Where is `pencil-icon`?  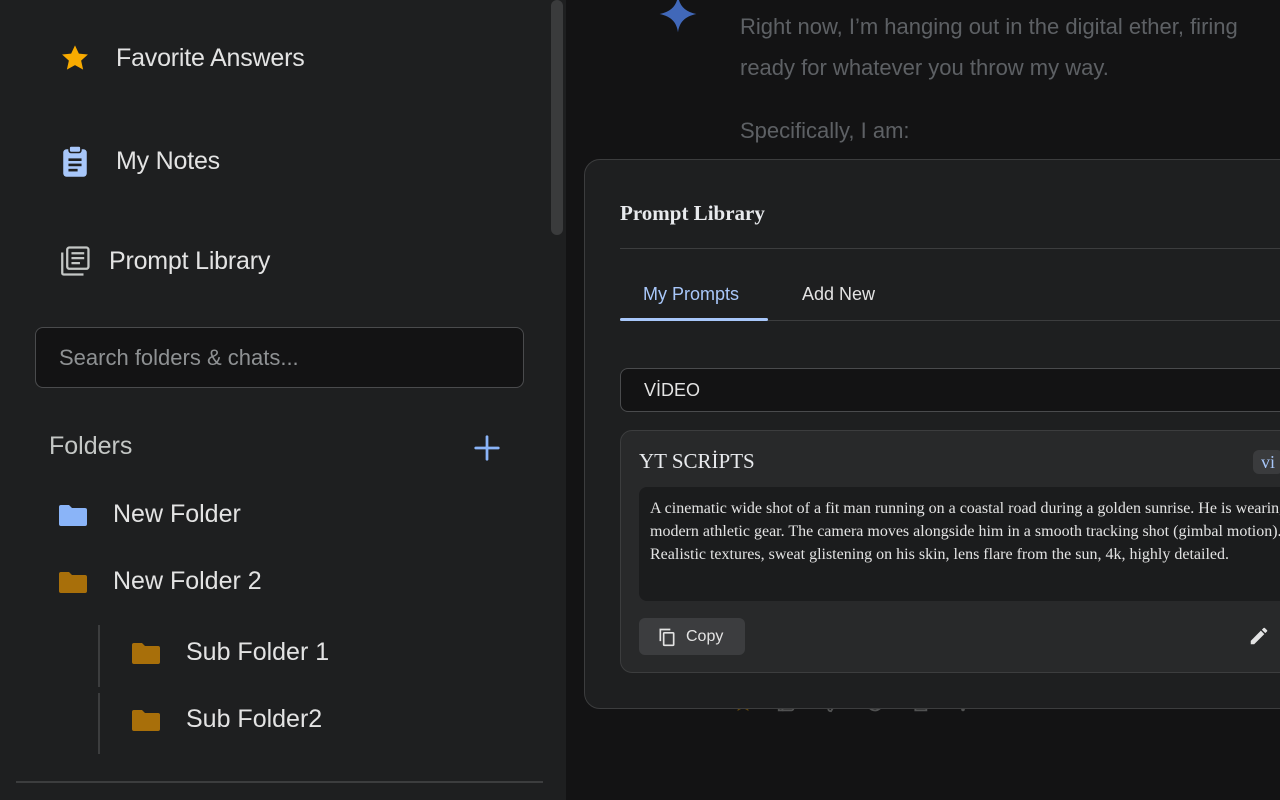 pencil-icon is located at coordinates (1259, 636).